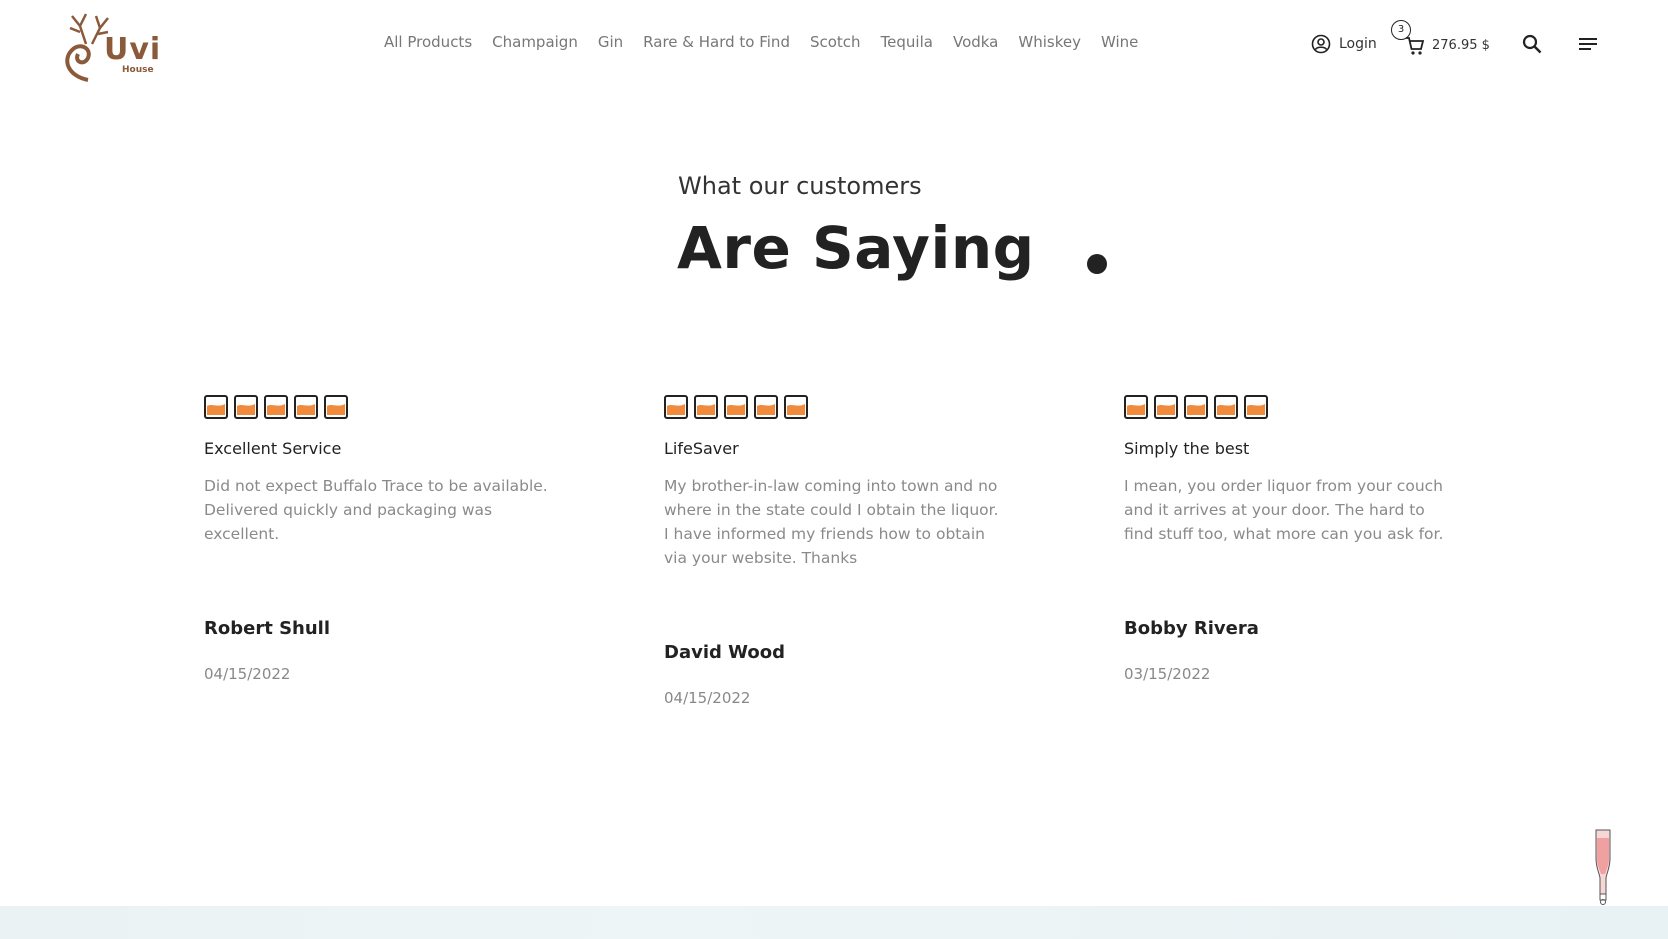 This screenshot has width=1668, height=939. Describe the element at coordinates (428, 42) in the screenshot. I see `nav-all-products: All Products` at that location.